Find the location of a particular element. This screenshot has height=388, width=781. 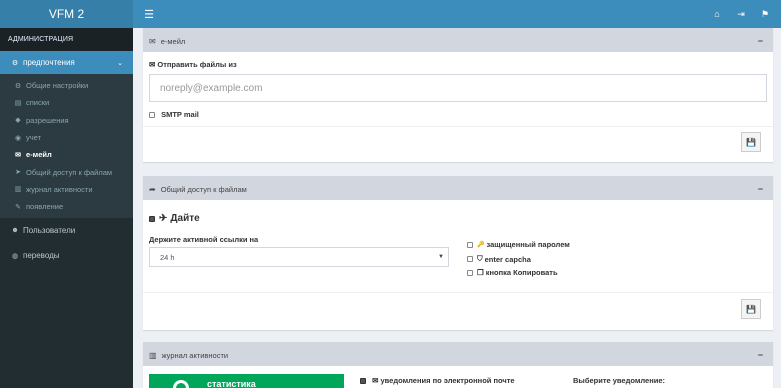

send-from-input: noreply@example.com is located at coordinates (458, 88).